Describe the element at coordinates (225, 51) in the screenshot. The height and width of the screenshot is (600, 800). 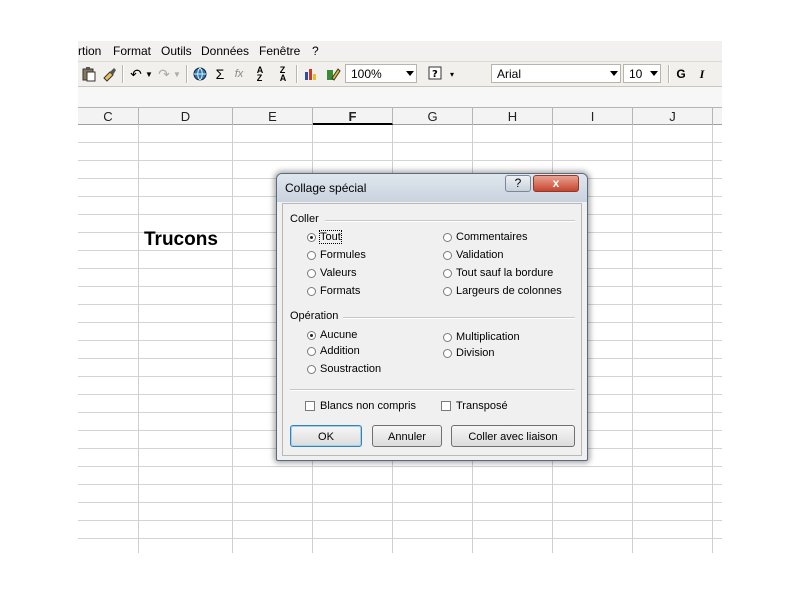
I see `menu-donnees: Données` at that location.